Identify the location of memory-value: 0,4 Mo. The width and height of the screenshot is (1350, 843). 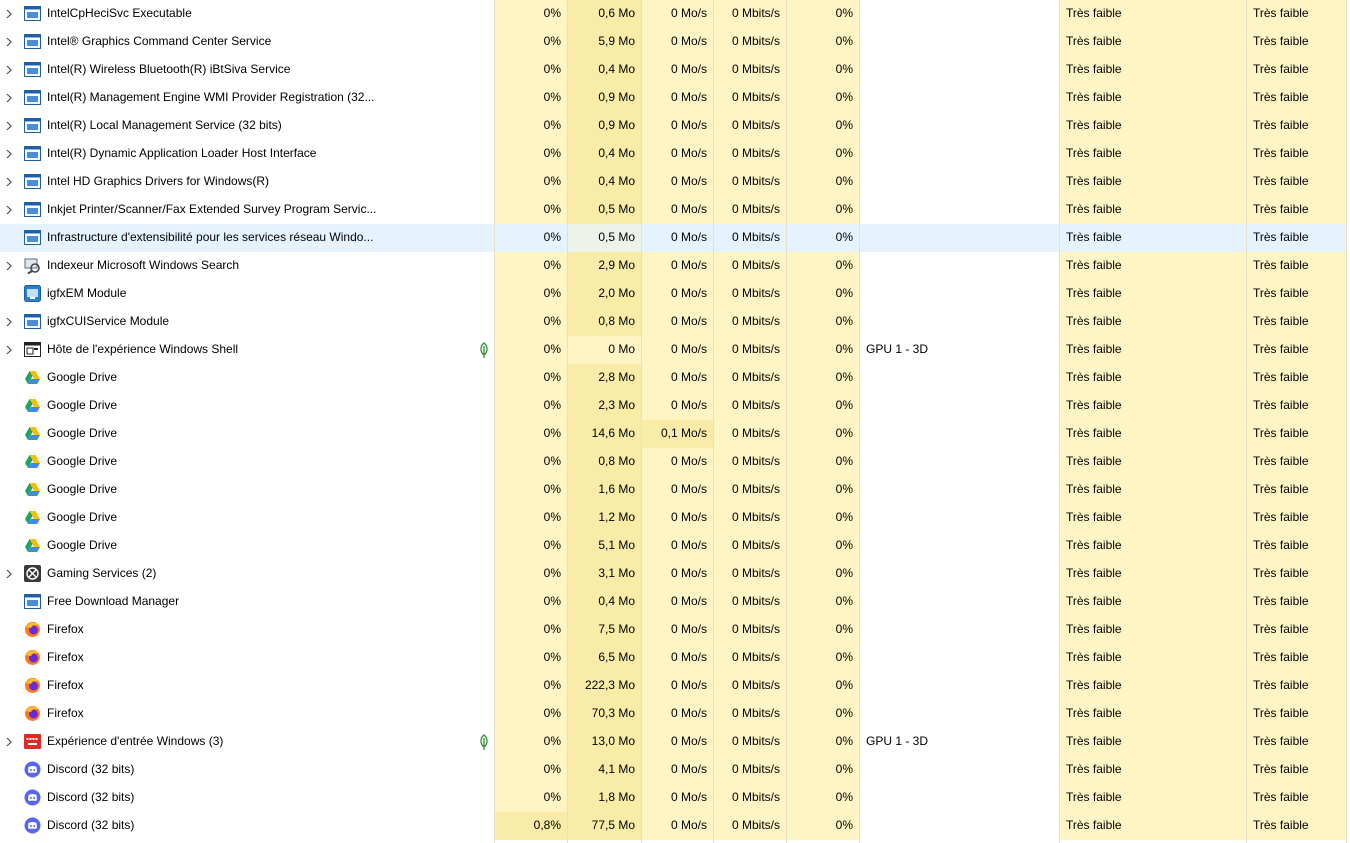
(604, 154).